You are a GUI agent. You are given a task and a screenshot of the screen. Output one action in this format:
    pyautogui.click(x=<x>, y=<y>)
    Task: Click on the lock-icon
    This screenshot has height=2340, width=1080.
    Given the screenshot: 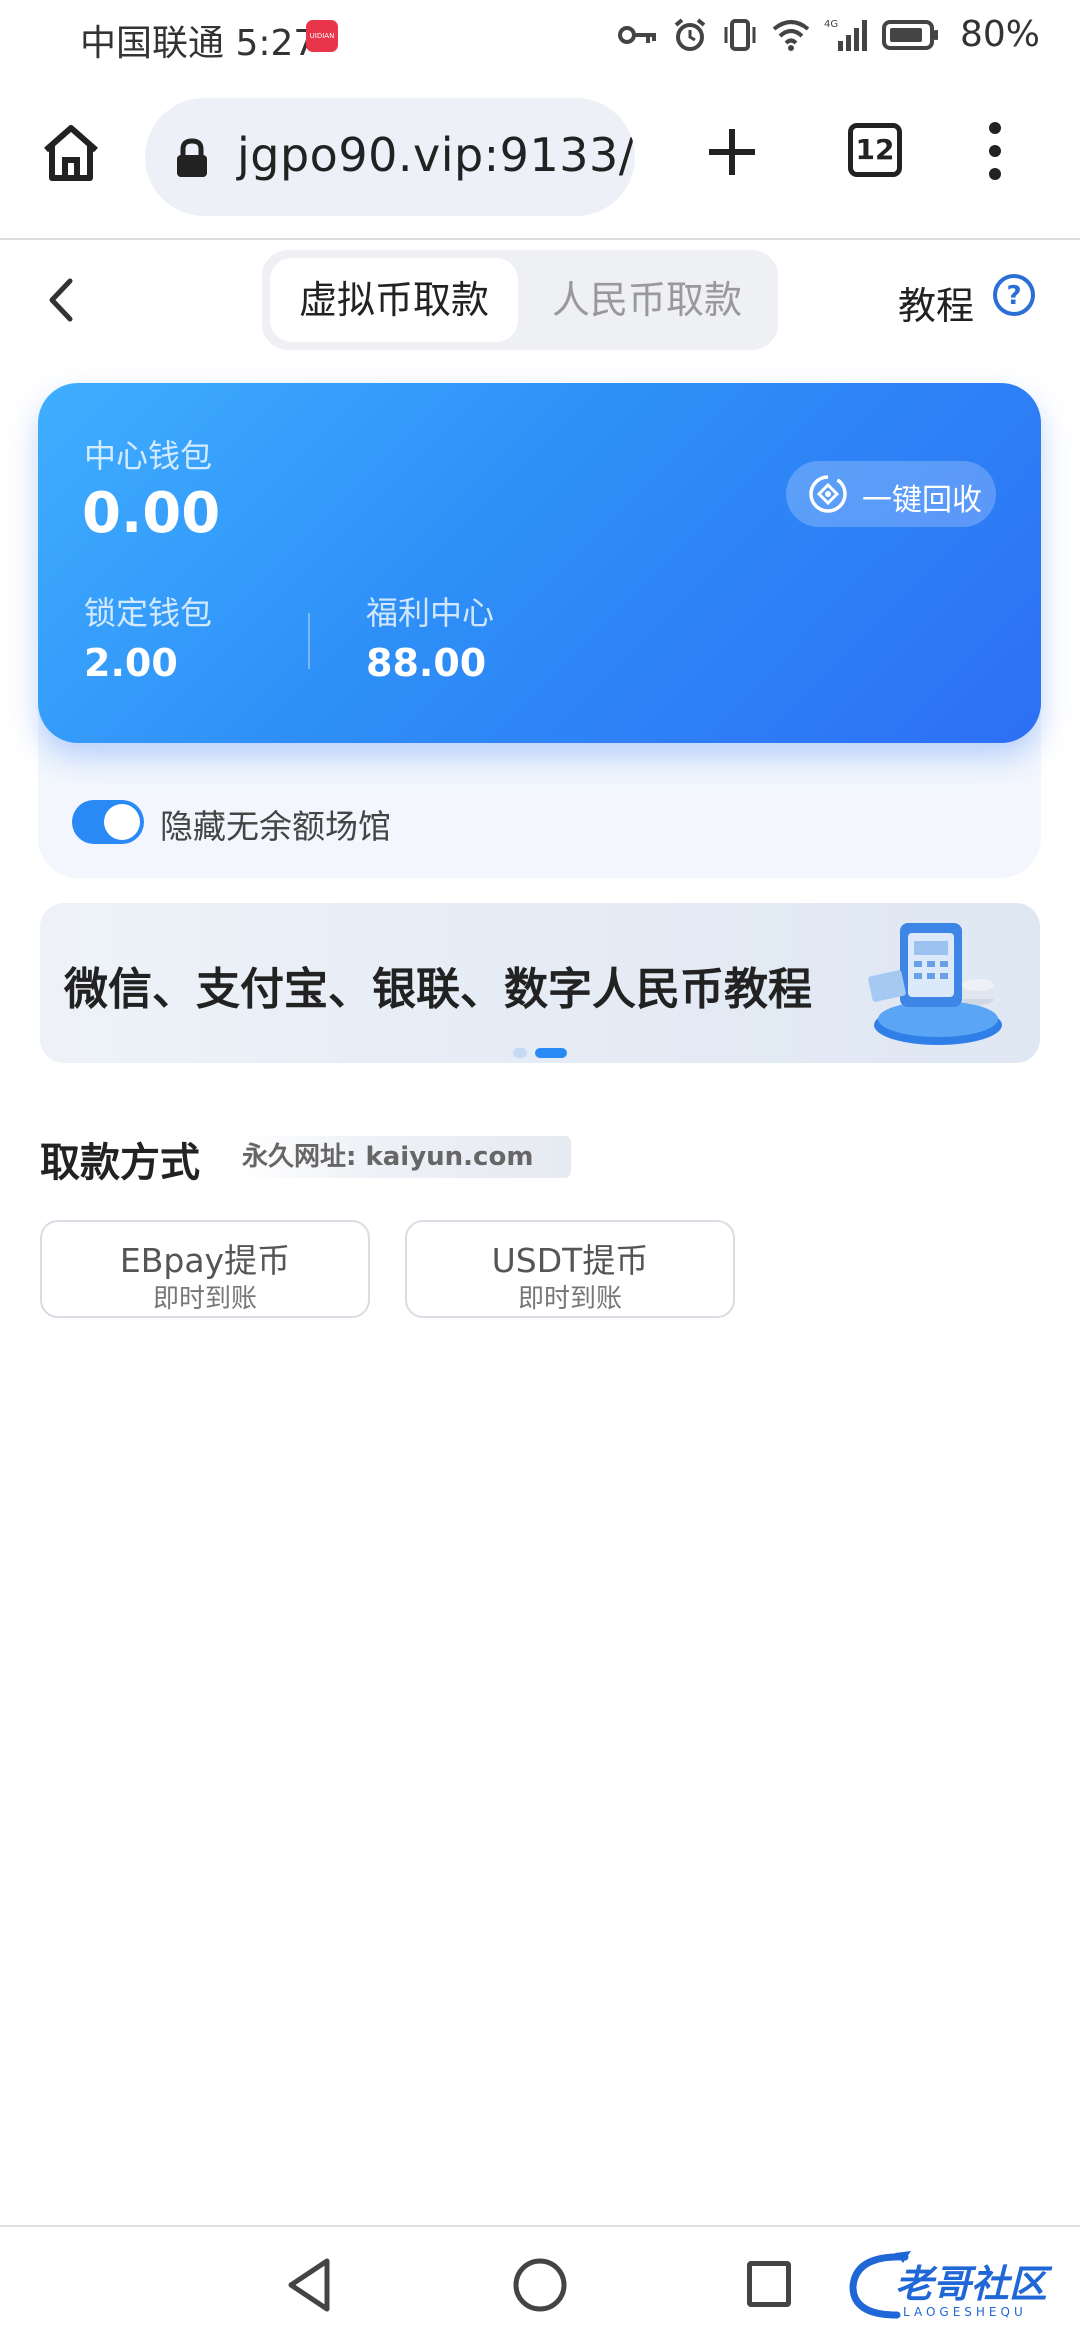 What is the action you would take?
    pyautogui.click(x=192, y=157)
    